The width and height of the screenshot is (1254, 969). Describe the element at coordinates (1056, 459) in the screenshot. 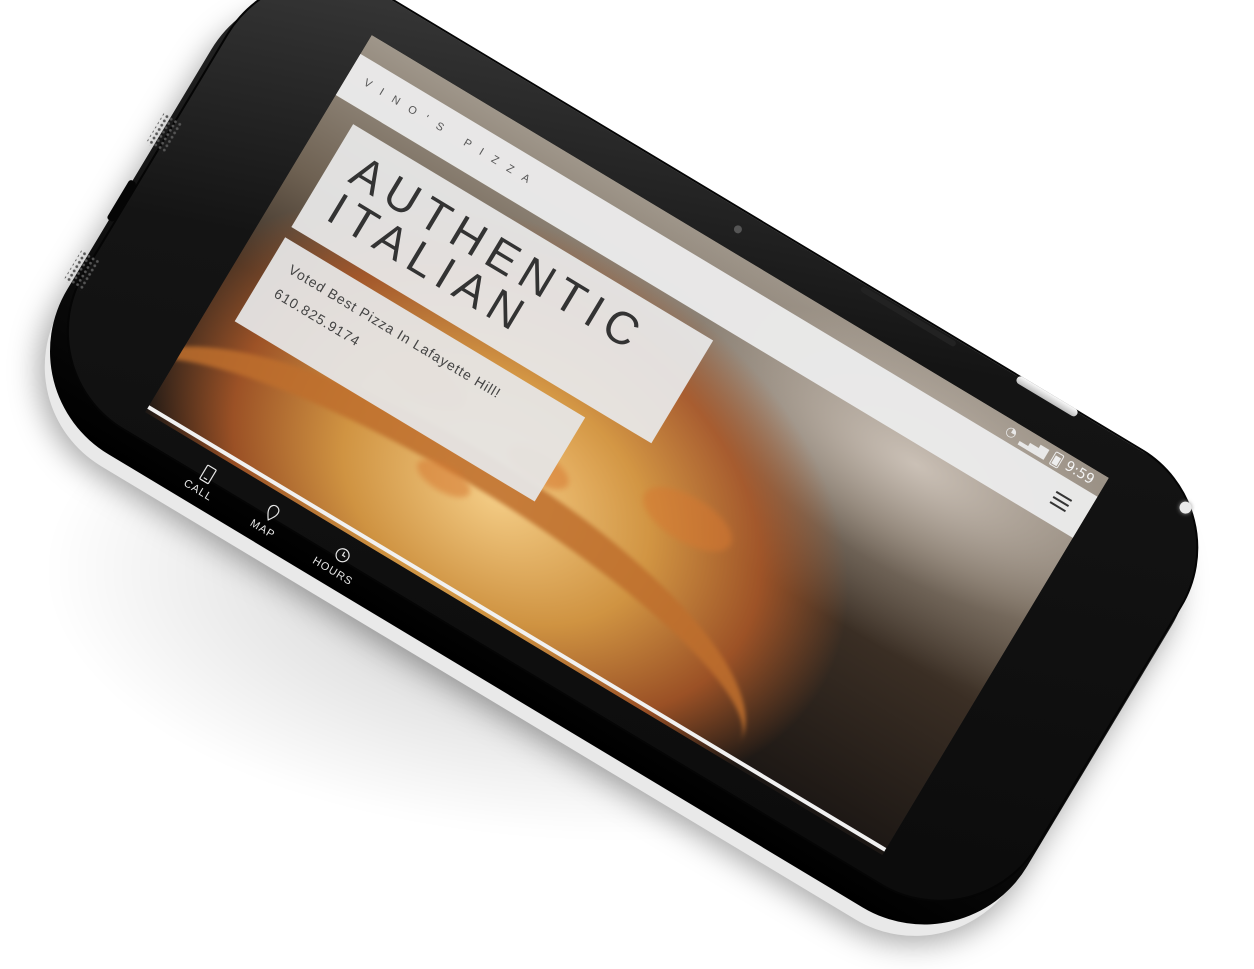

I see `battery-icon` at that location.